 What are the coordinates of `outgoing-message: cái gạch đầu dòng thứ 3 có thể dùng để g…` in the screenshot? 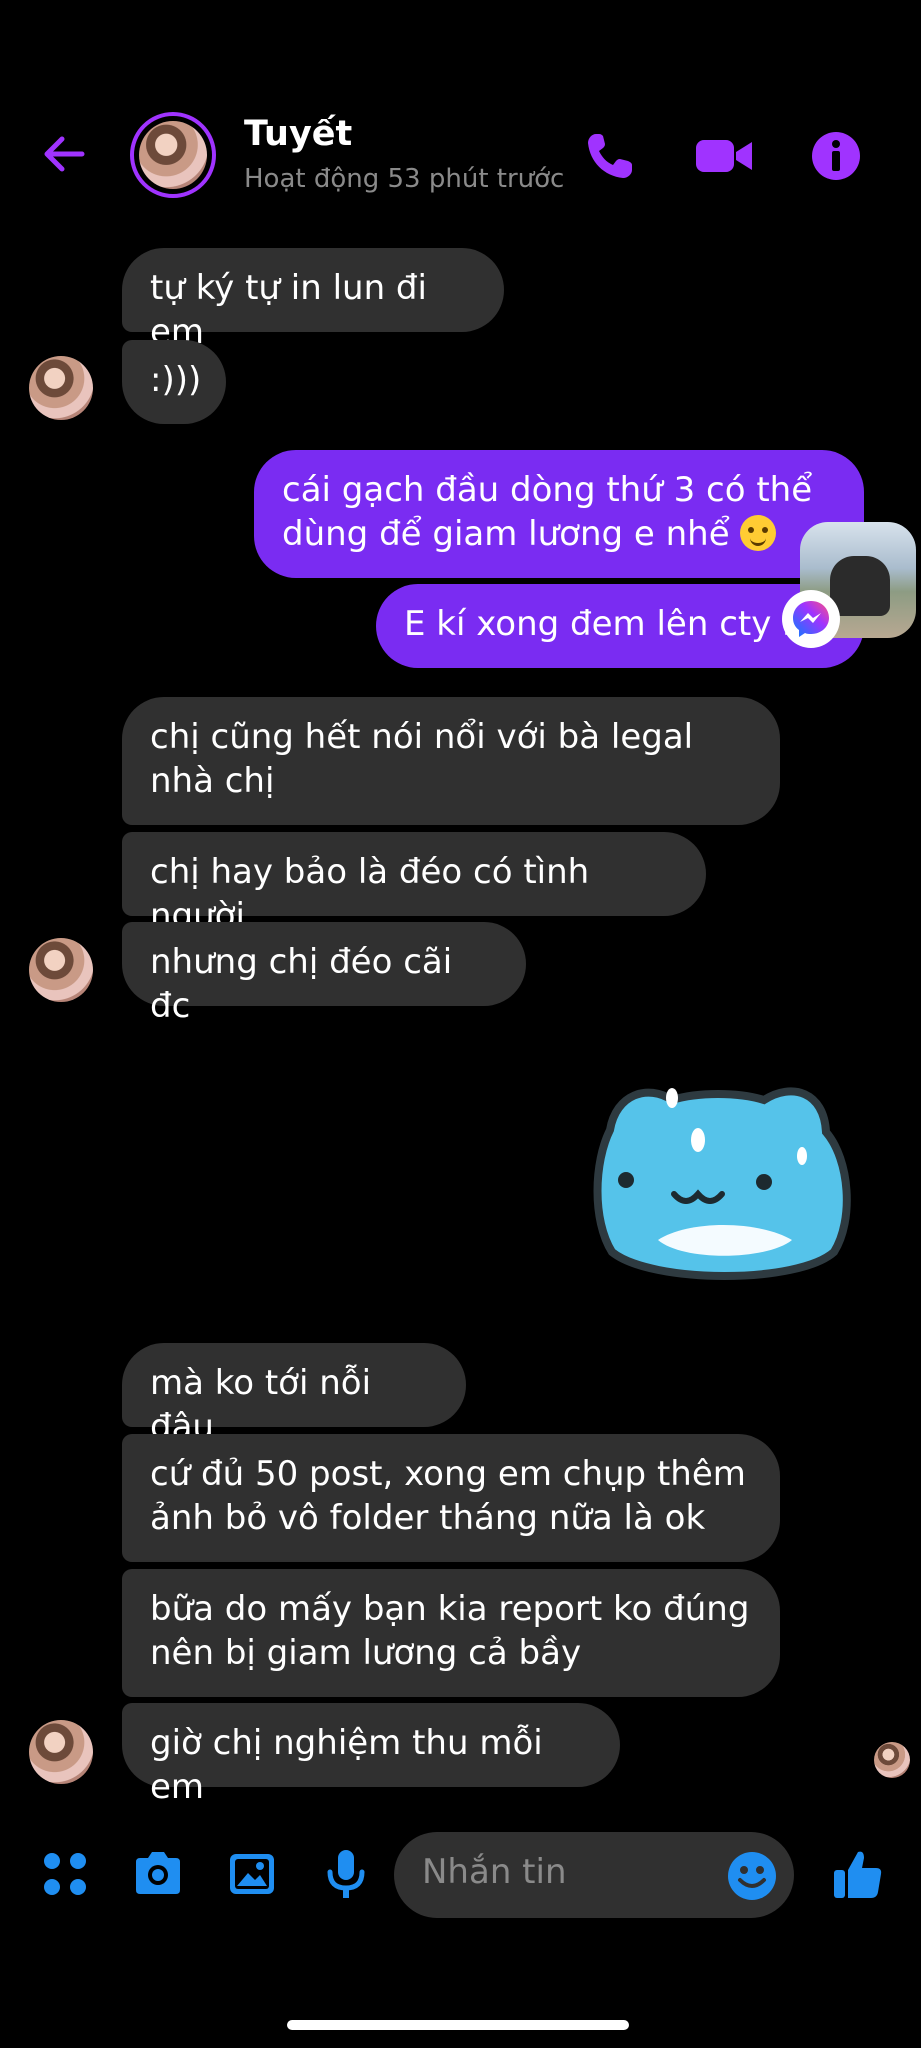 It's located at (559, 514).